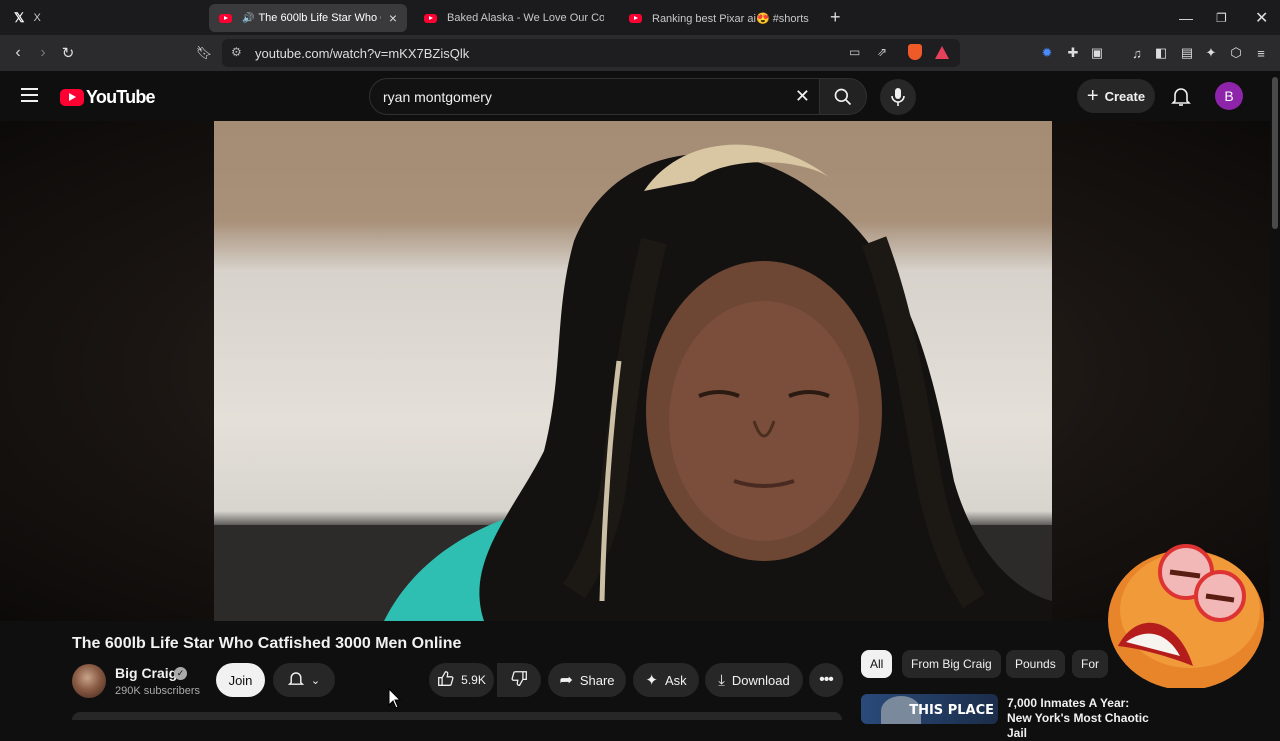  I want to click on tab-x: 𝕏 X, so click(104, 18).